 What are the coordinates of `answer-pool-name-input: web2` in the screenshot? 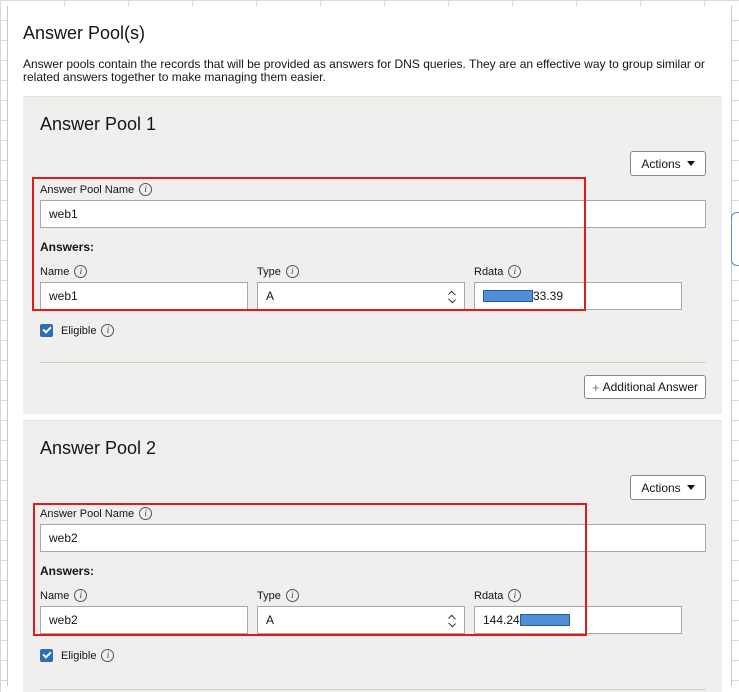 It's located at (373, 538).